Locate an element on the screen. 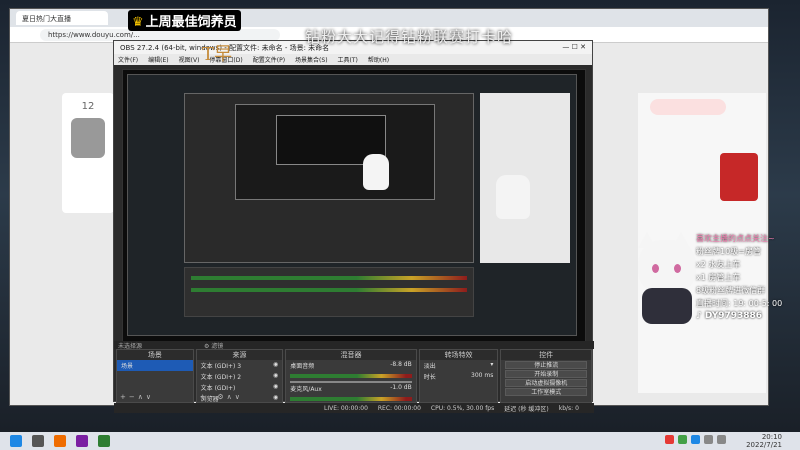  overlay-handwritten: T早 is located at coordinates (217, 54).